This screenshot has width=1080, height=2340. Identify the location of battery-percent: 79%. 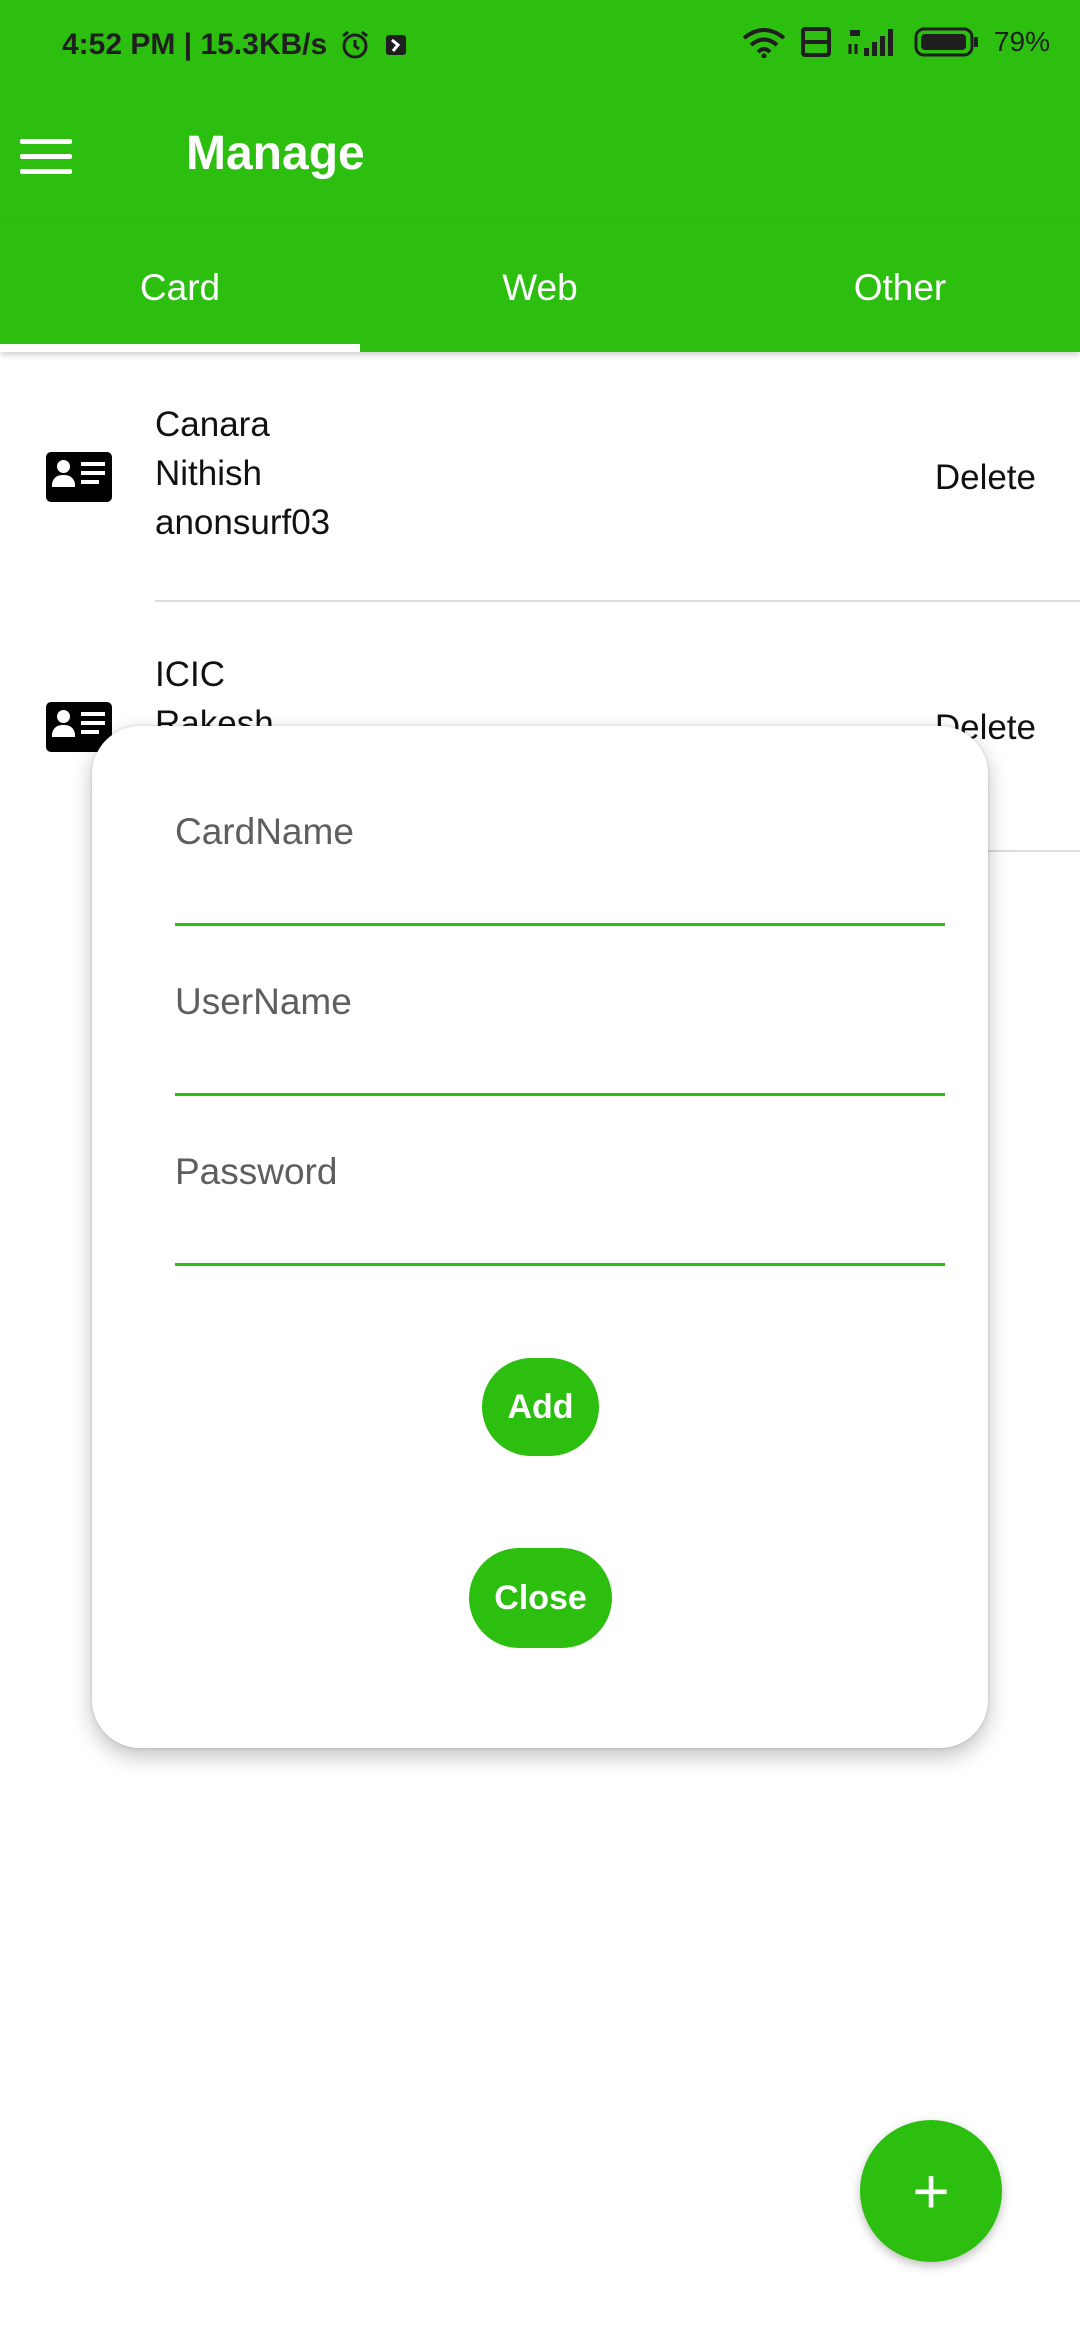
(1021, 41).